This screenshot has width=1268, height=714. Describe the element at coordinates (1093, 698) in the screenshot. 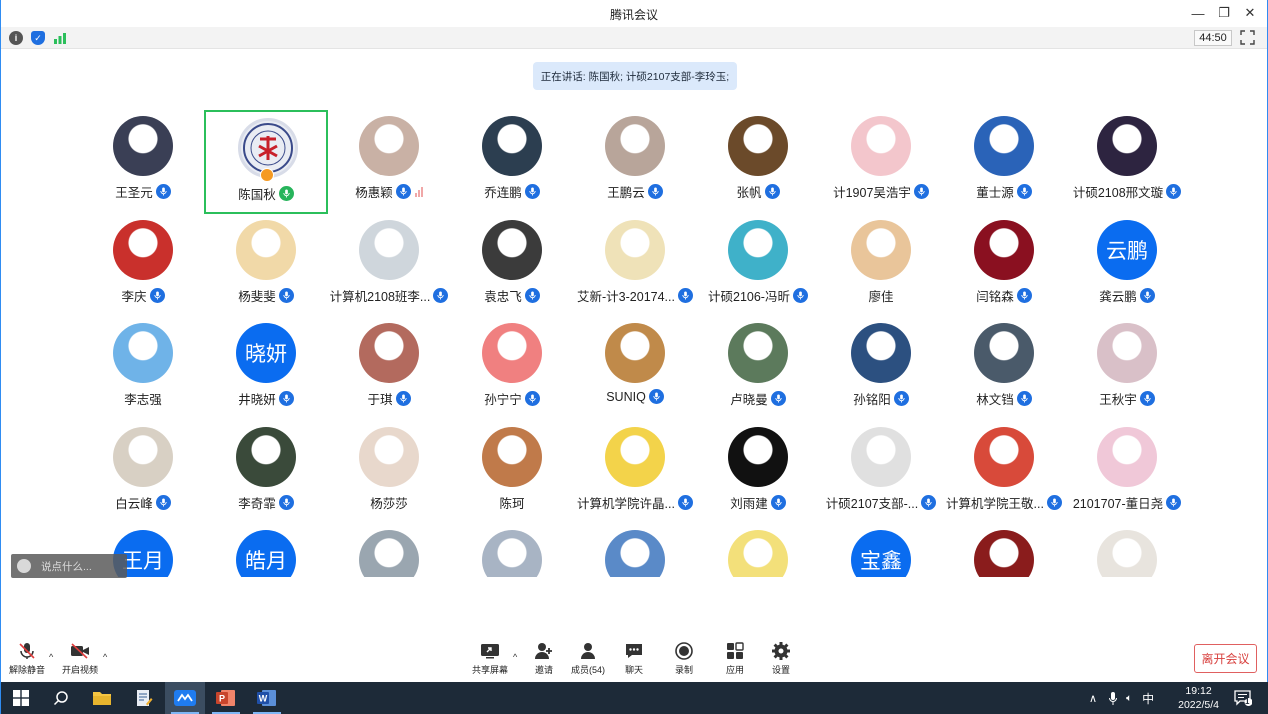

I see `tray-expand-chevron-icon: ∧` at that location.